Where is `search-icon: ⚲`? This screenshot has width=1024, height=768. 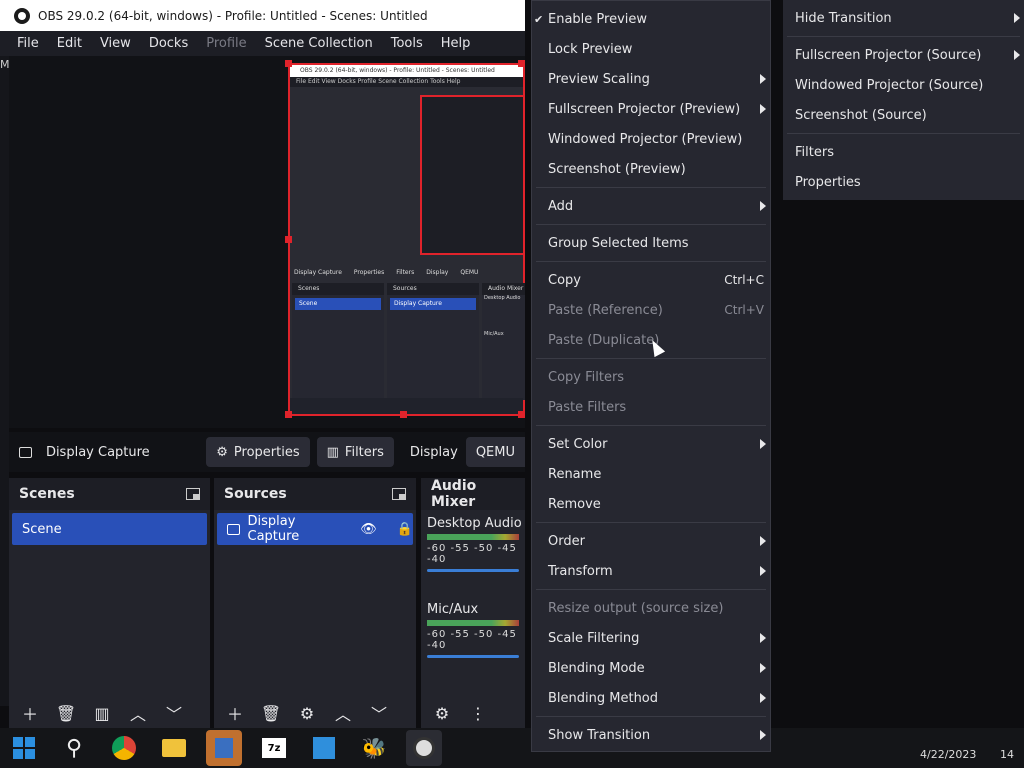 search-icon: ⚲ is located at coordinates (74, 748).